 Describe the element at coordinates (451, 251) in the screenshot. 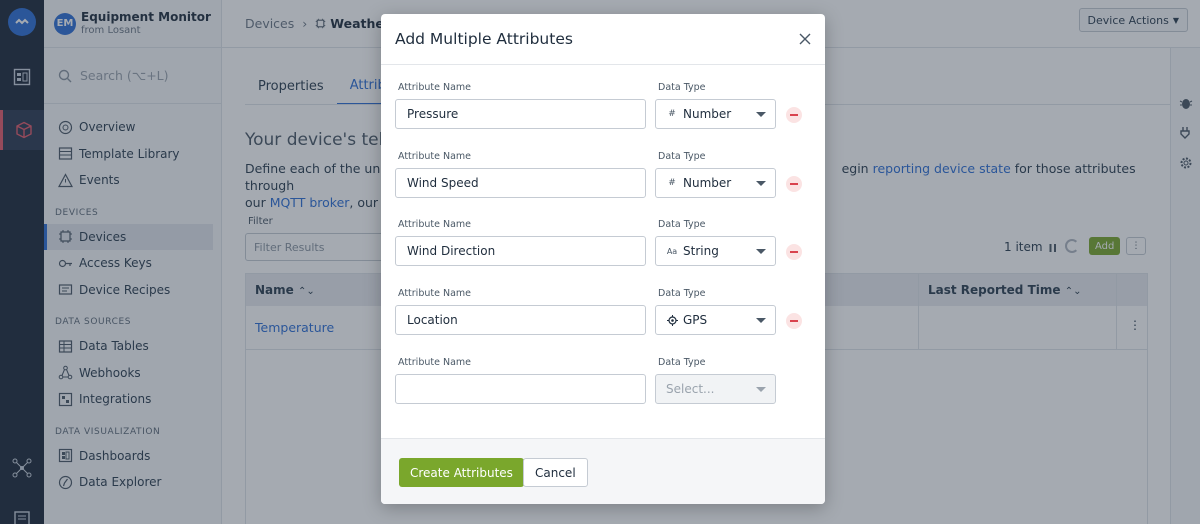

I see `attribute-name-value: Wind Direction` at that location.